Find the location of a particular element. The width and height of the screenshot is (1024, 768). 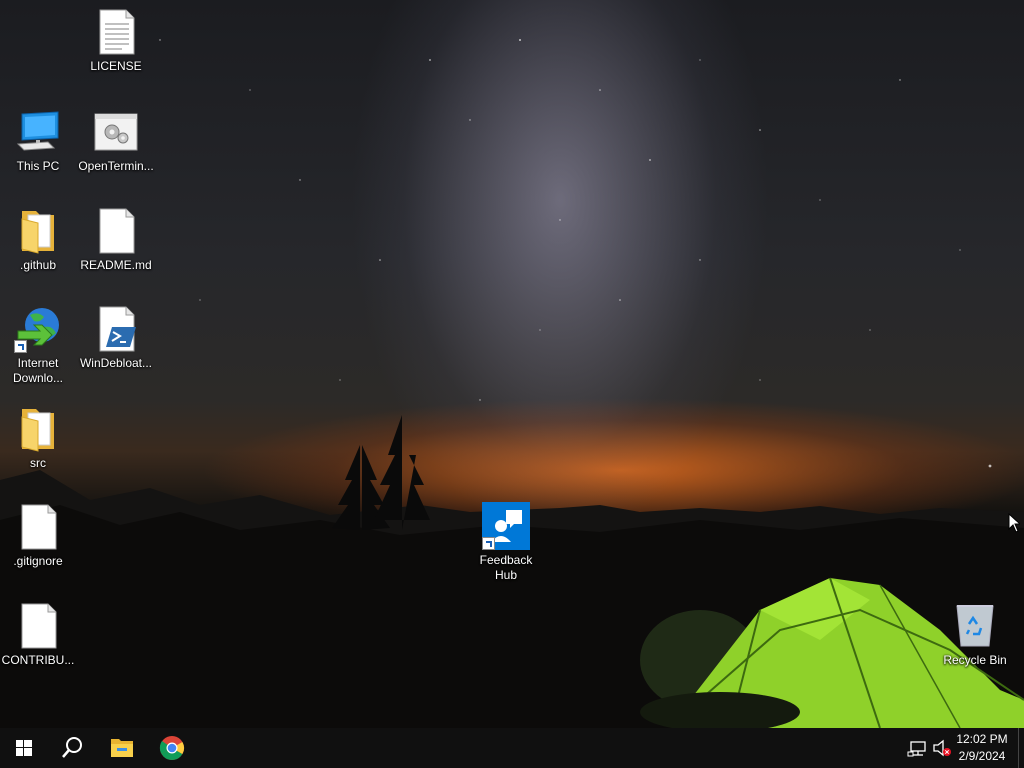

desktop-icon-readme: README.md is located at coordinates (116, 240).